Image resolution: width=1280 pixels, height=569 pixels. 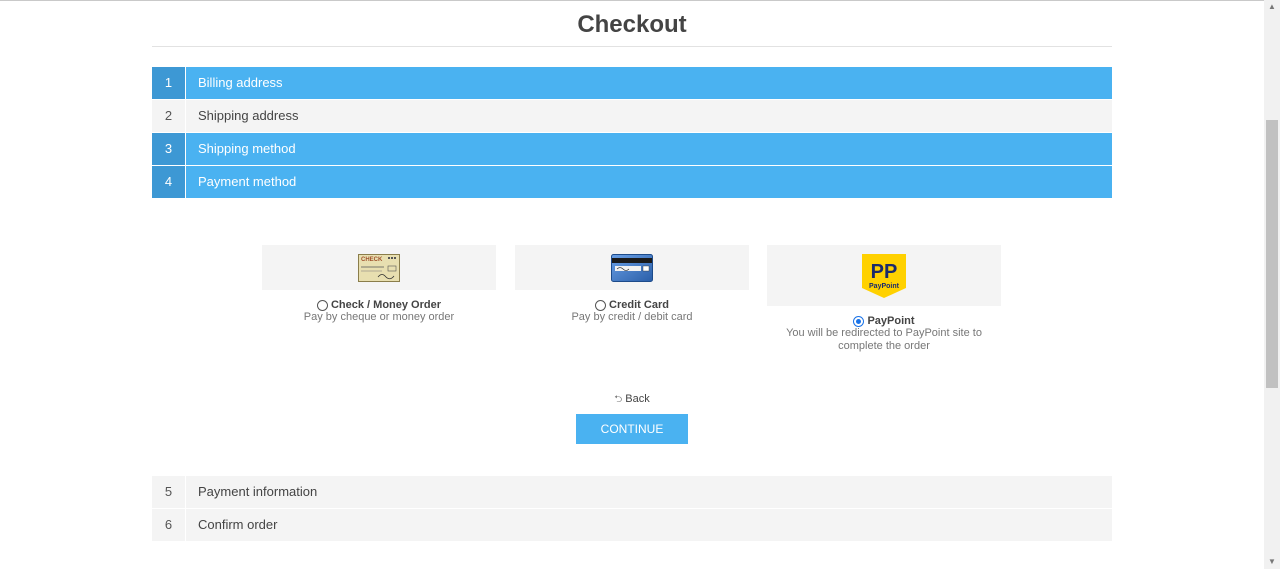 What do you see at coordinates (1272, 562) in the screenshot?
I see `scroll-down-icon: ▼` at bounding box center [1272, 562].